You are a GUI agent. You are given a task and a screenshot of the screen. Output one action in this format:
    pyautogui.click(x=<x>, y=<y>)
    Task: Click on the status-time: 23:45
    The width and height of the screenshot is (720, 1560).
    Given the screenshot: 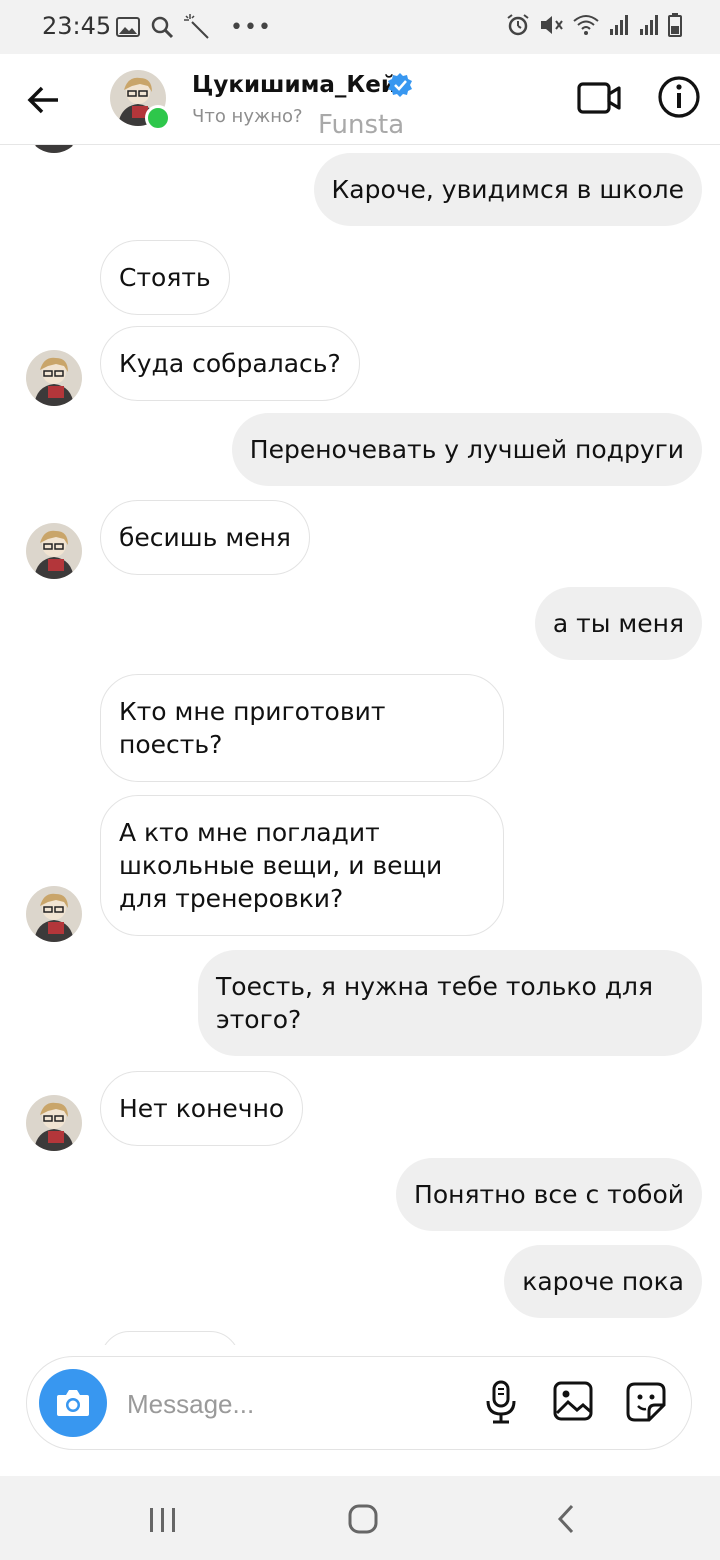 What is the action you would take?
    pyautogui.click(x=77, y=26)
    